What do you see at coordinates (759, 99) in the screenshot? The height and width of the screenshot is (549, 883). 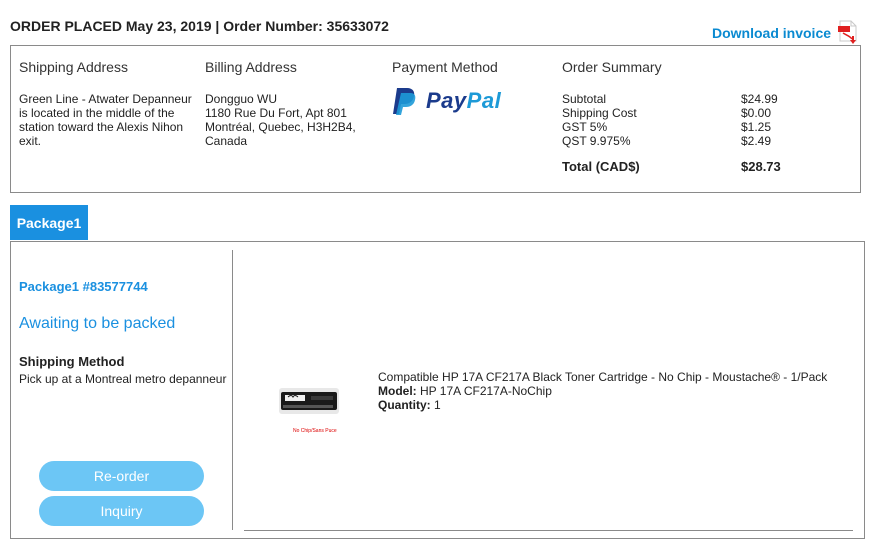 I see `summary-value: $24.99` at bounding box center [759, 99].